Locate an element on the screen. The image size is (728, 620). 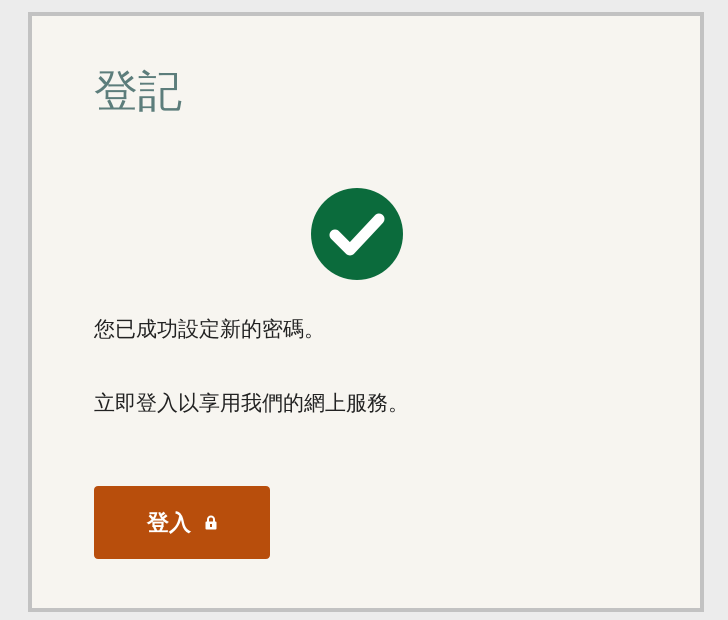
message-text: 您已成功設定新的密碼。 is located at coordinates (209, 329).